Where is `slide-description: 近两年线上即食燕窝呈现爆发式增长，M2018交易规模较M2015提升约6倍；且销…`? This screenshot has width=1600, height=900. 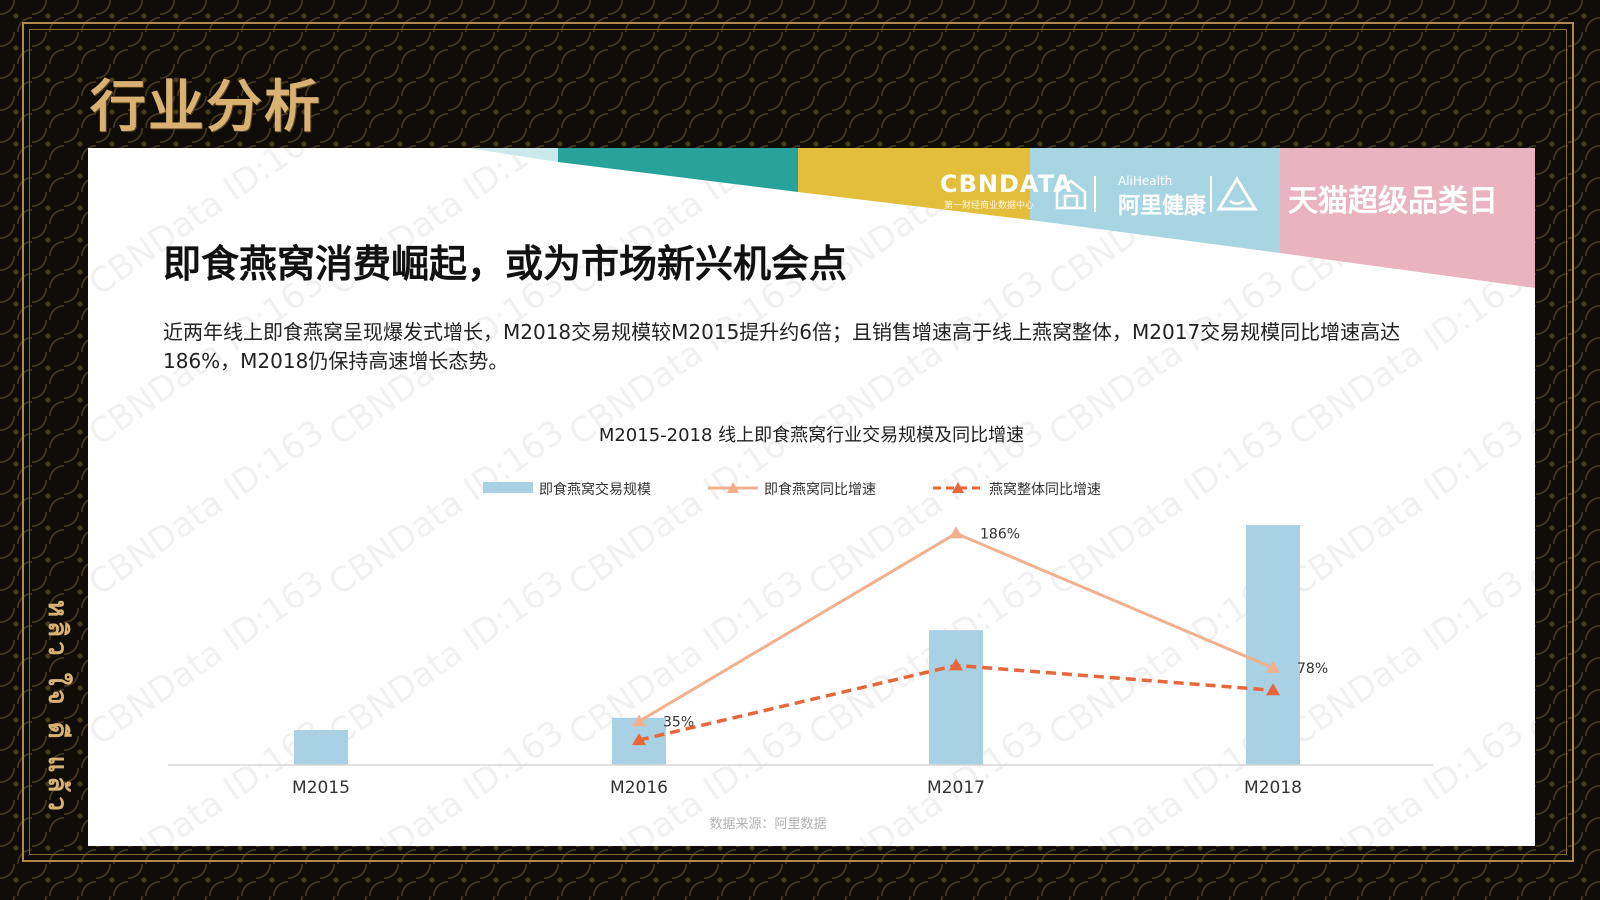
slide-description: 近两年线上即食燕窝呈现爆发式增长，M2018交易规模较M2015提升约6倍；且销… is located at coordinates (782, 346).